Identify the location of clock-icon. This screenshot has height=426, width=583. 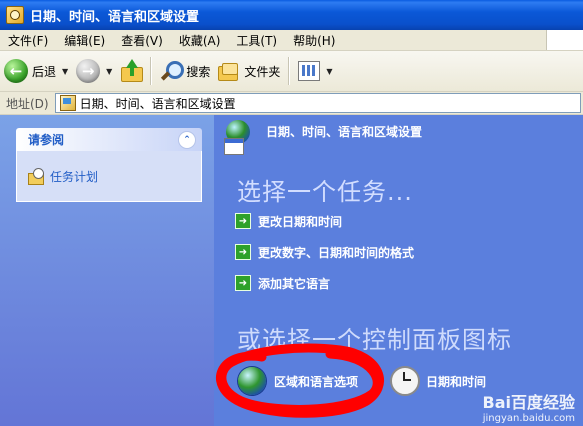
(405, 381).